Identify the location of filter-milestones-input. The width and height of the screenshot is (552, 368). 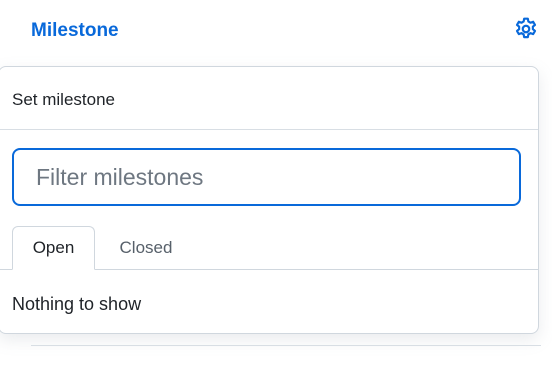
(266, 177).